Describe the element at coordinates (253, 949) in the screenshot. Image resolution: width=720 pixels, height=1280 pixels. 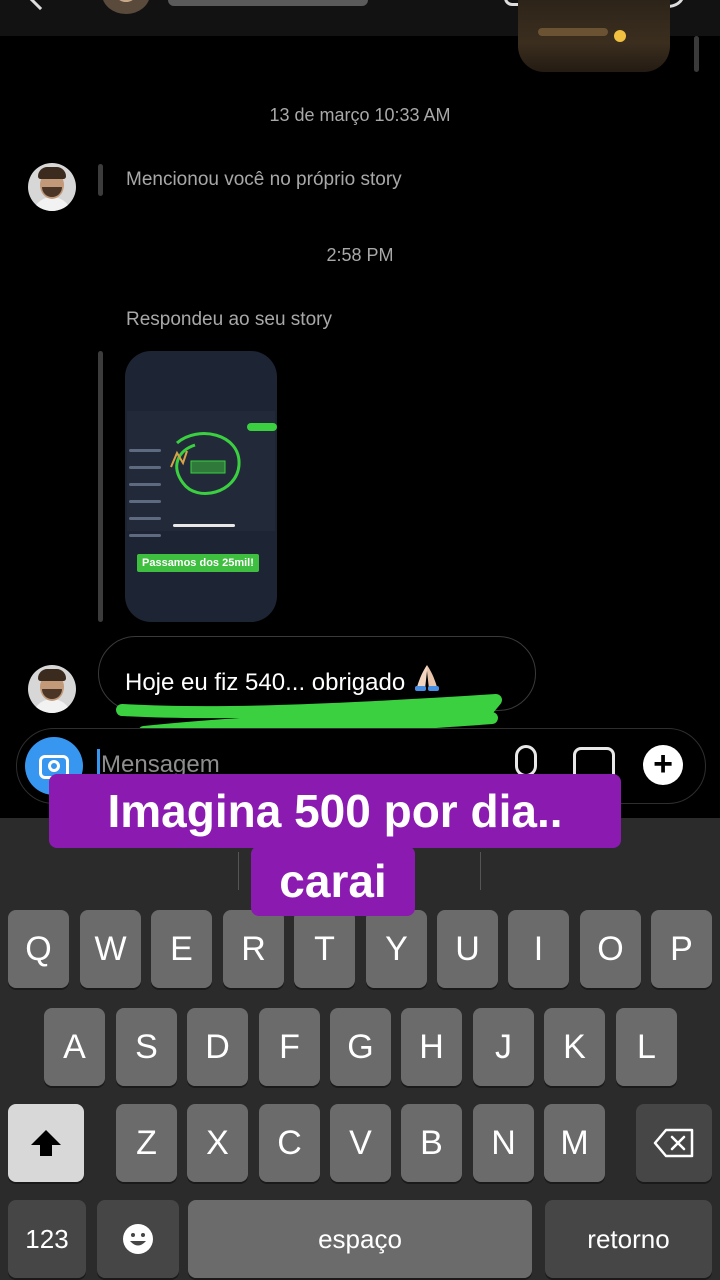
I see `key-r: R` at that location.